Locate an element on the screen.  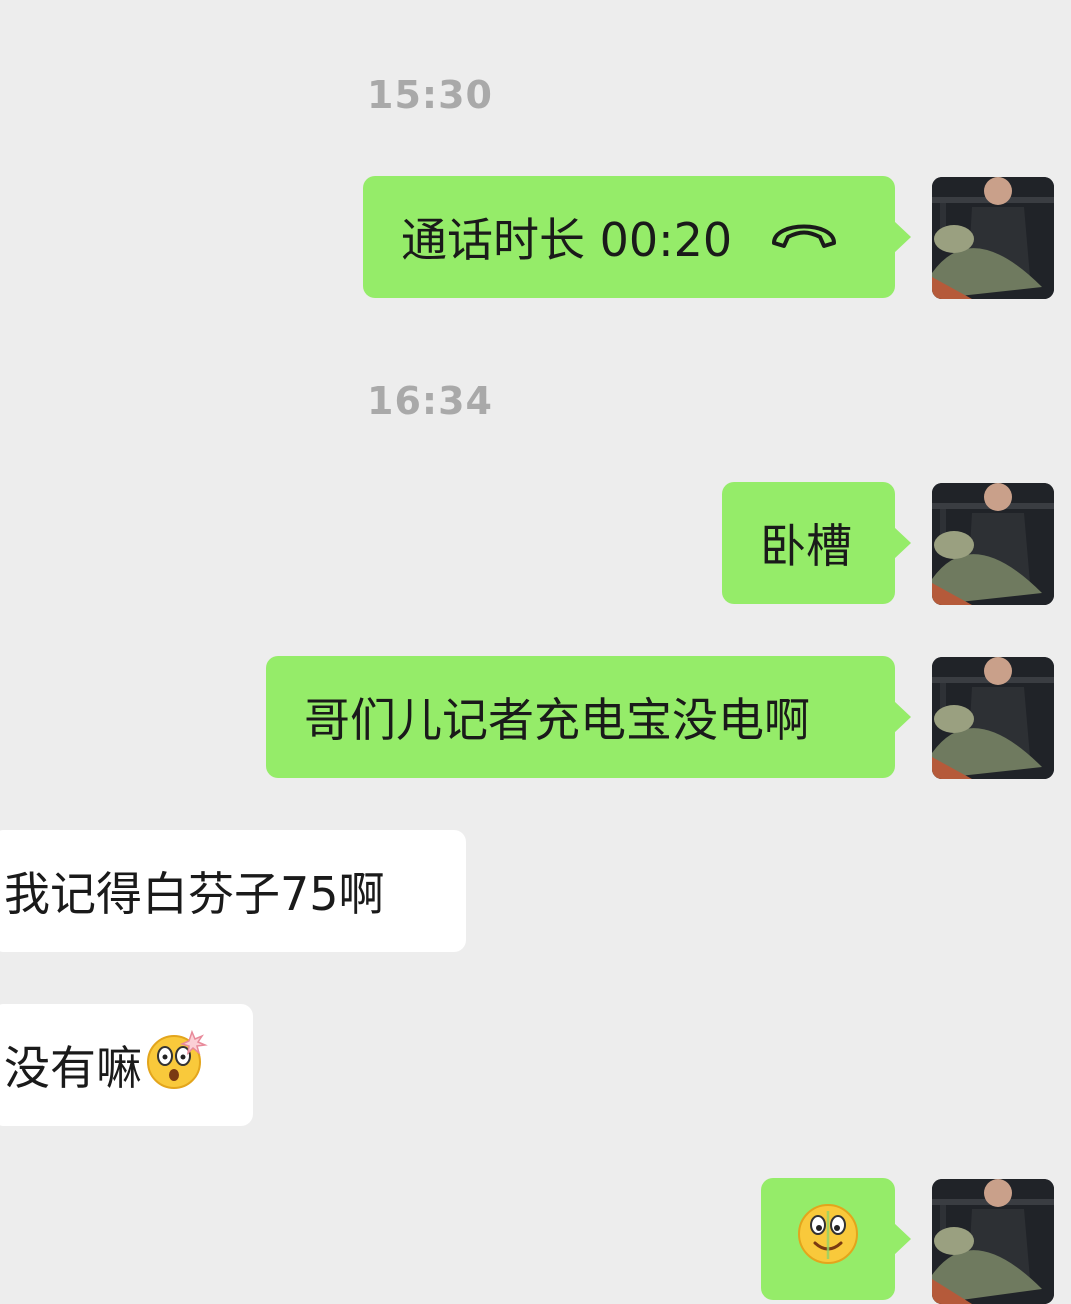
message-text: 没有嘛 is located at coordinates (73, 1068).